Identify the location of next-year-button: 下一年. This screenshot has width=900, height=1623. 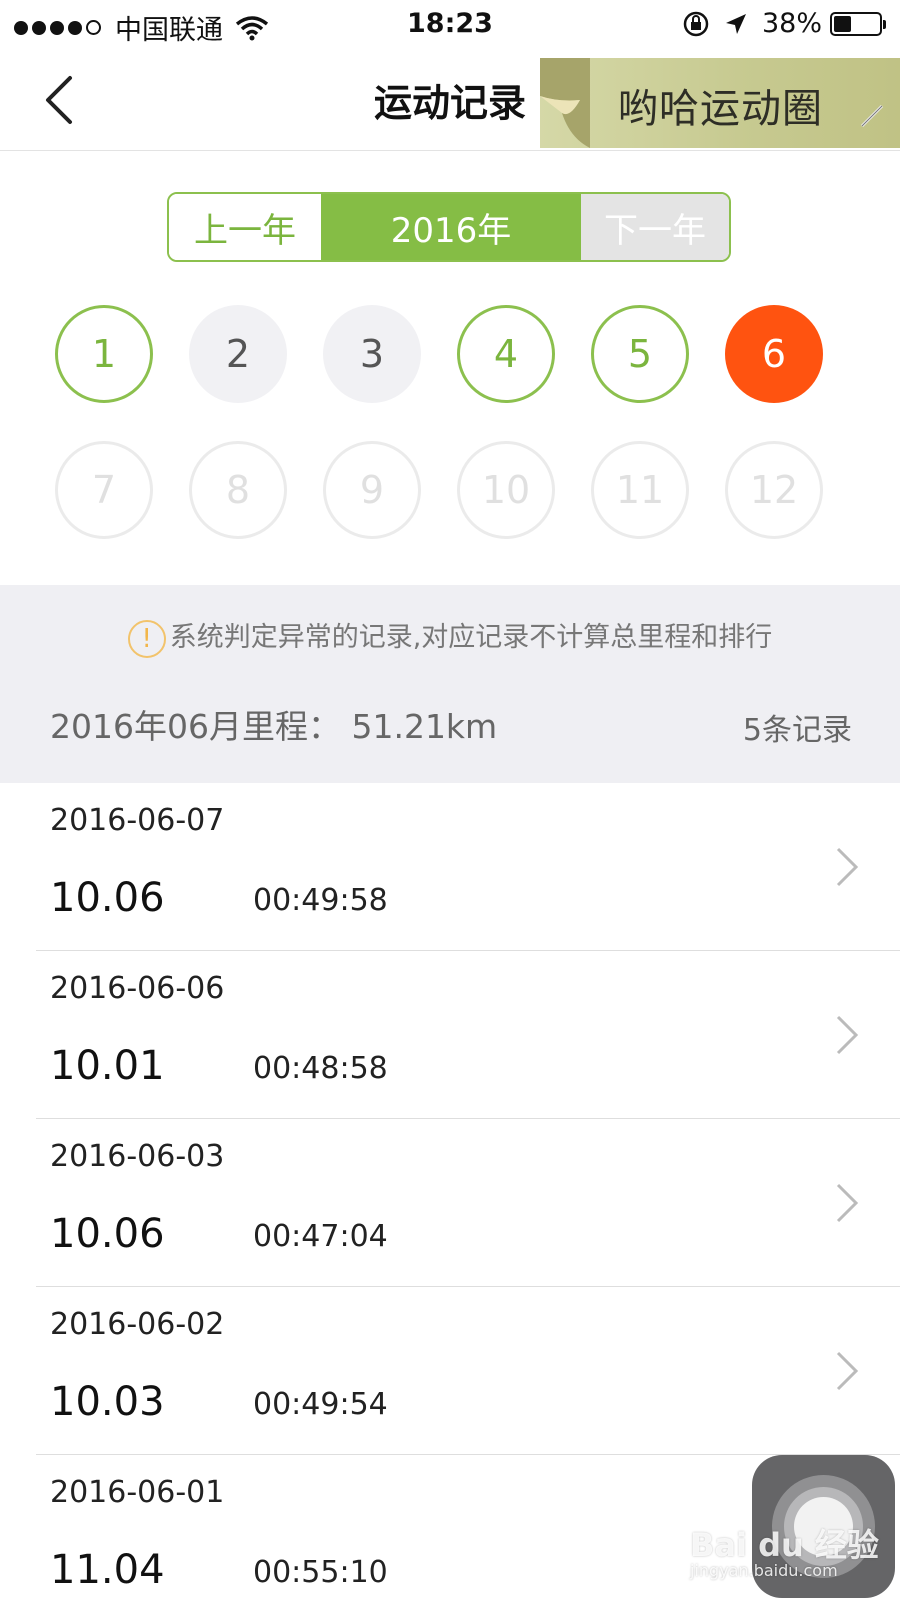
(655, 227).